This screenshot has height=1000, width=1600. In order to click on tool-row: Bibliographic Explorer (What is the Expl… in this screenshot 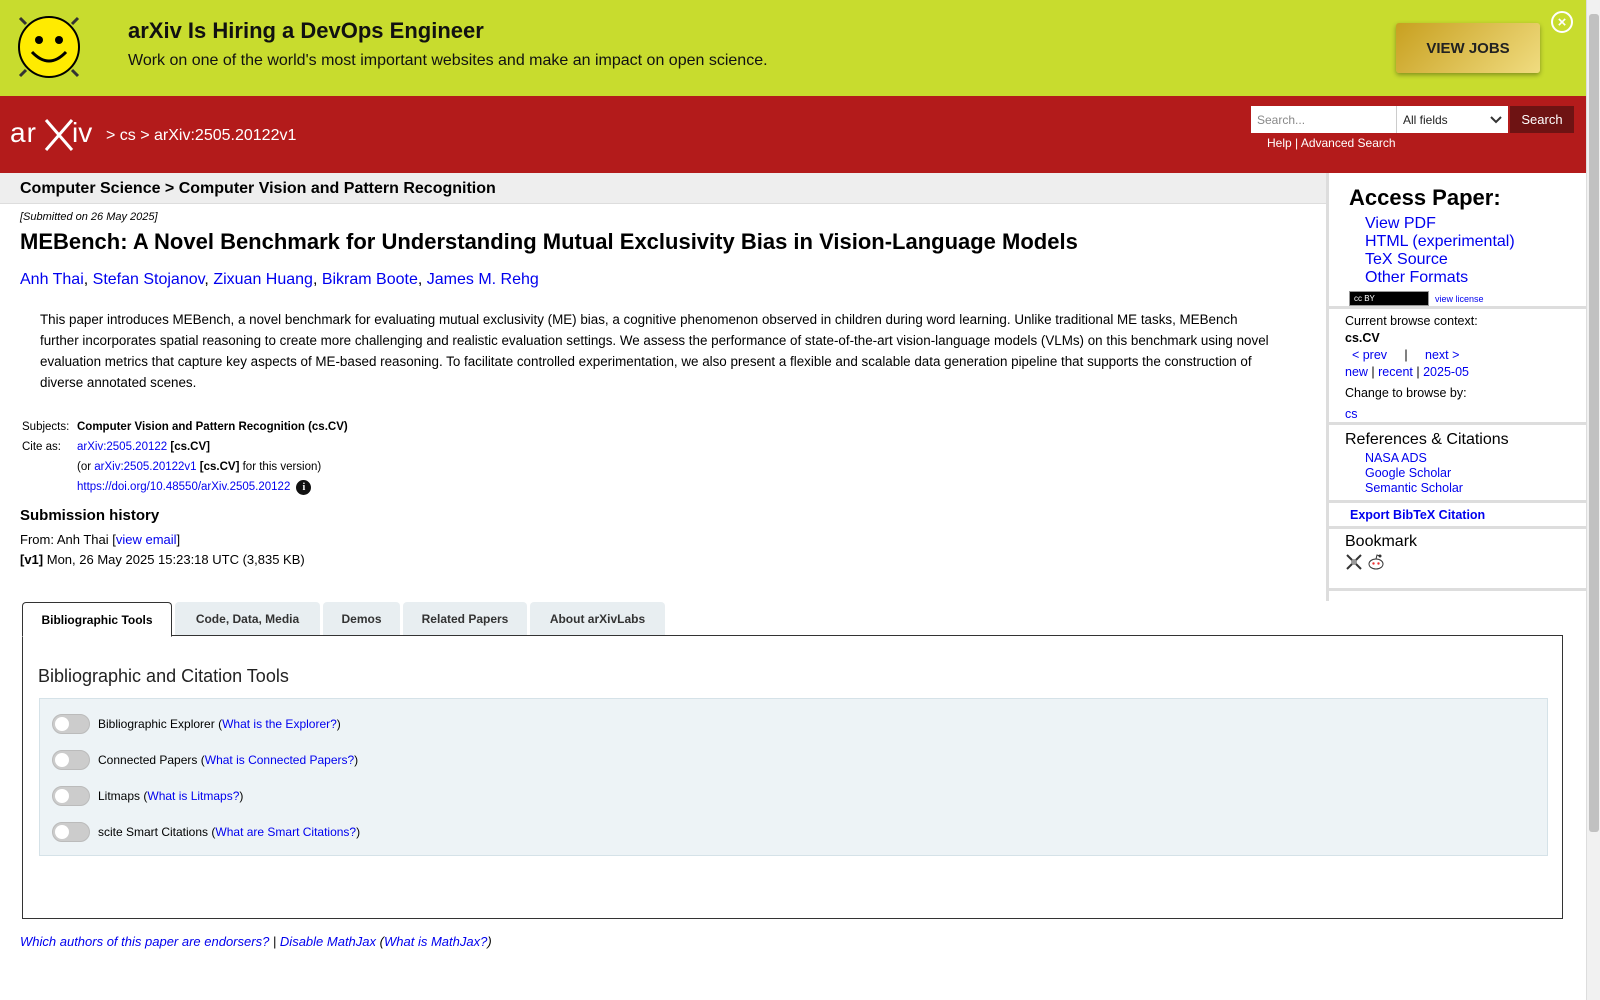, I will do `click(196, 724)`.